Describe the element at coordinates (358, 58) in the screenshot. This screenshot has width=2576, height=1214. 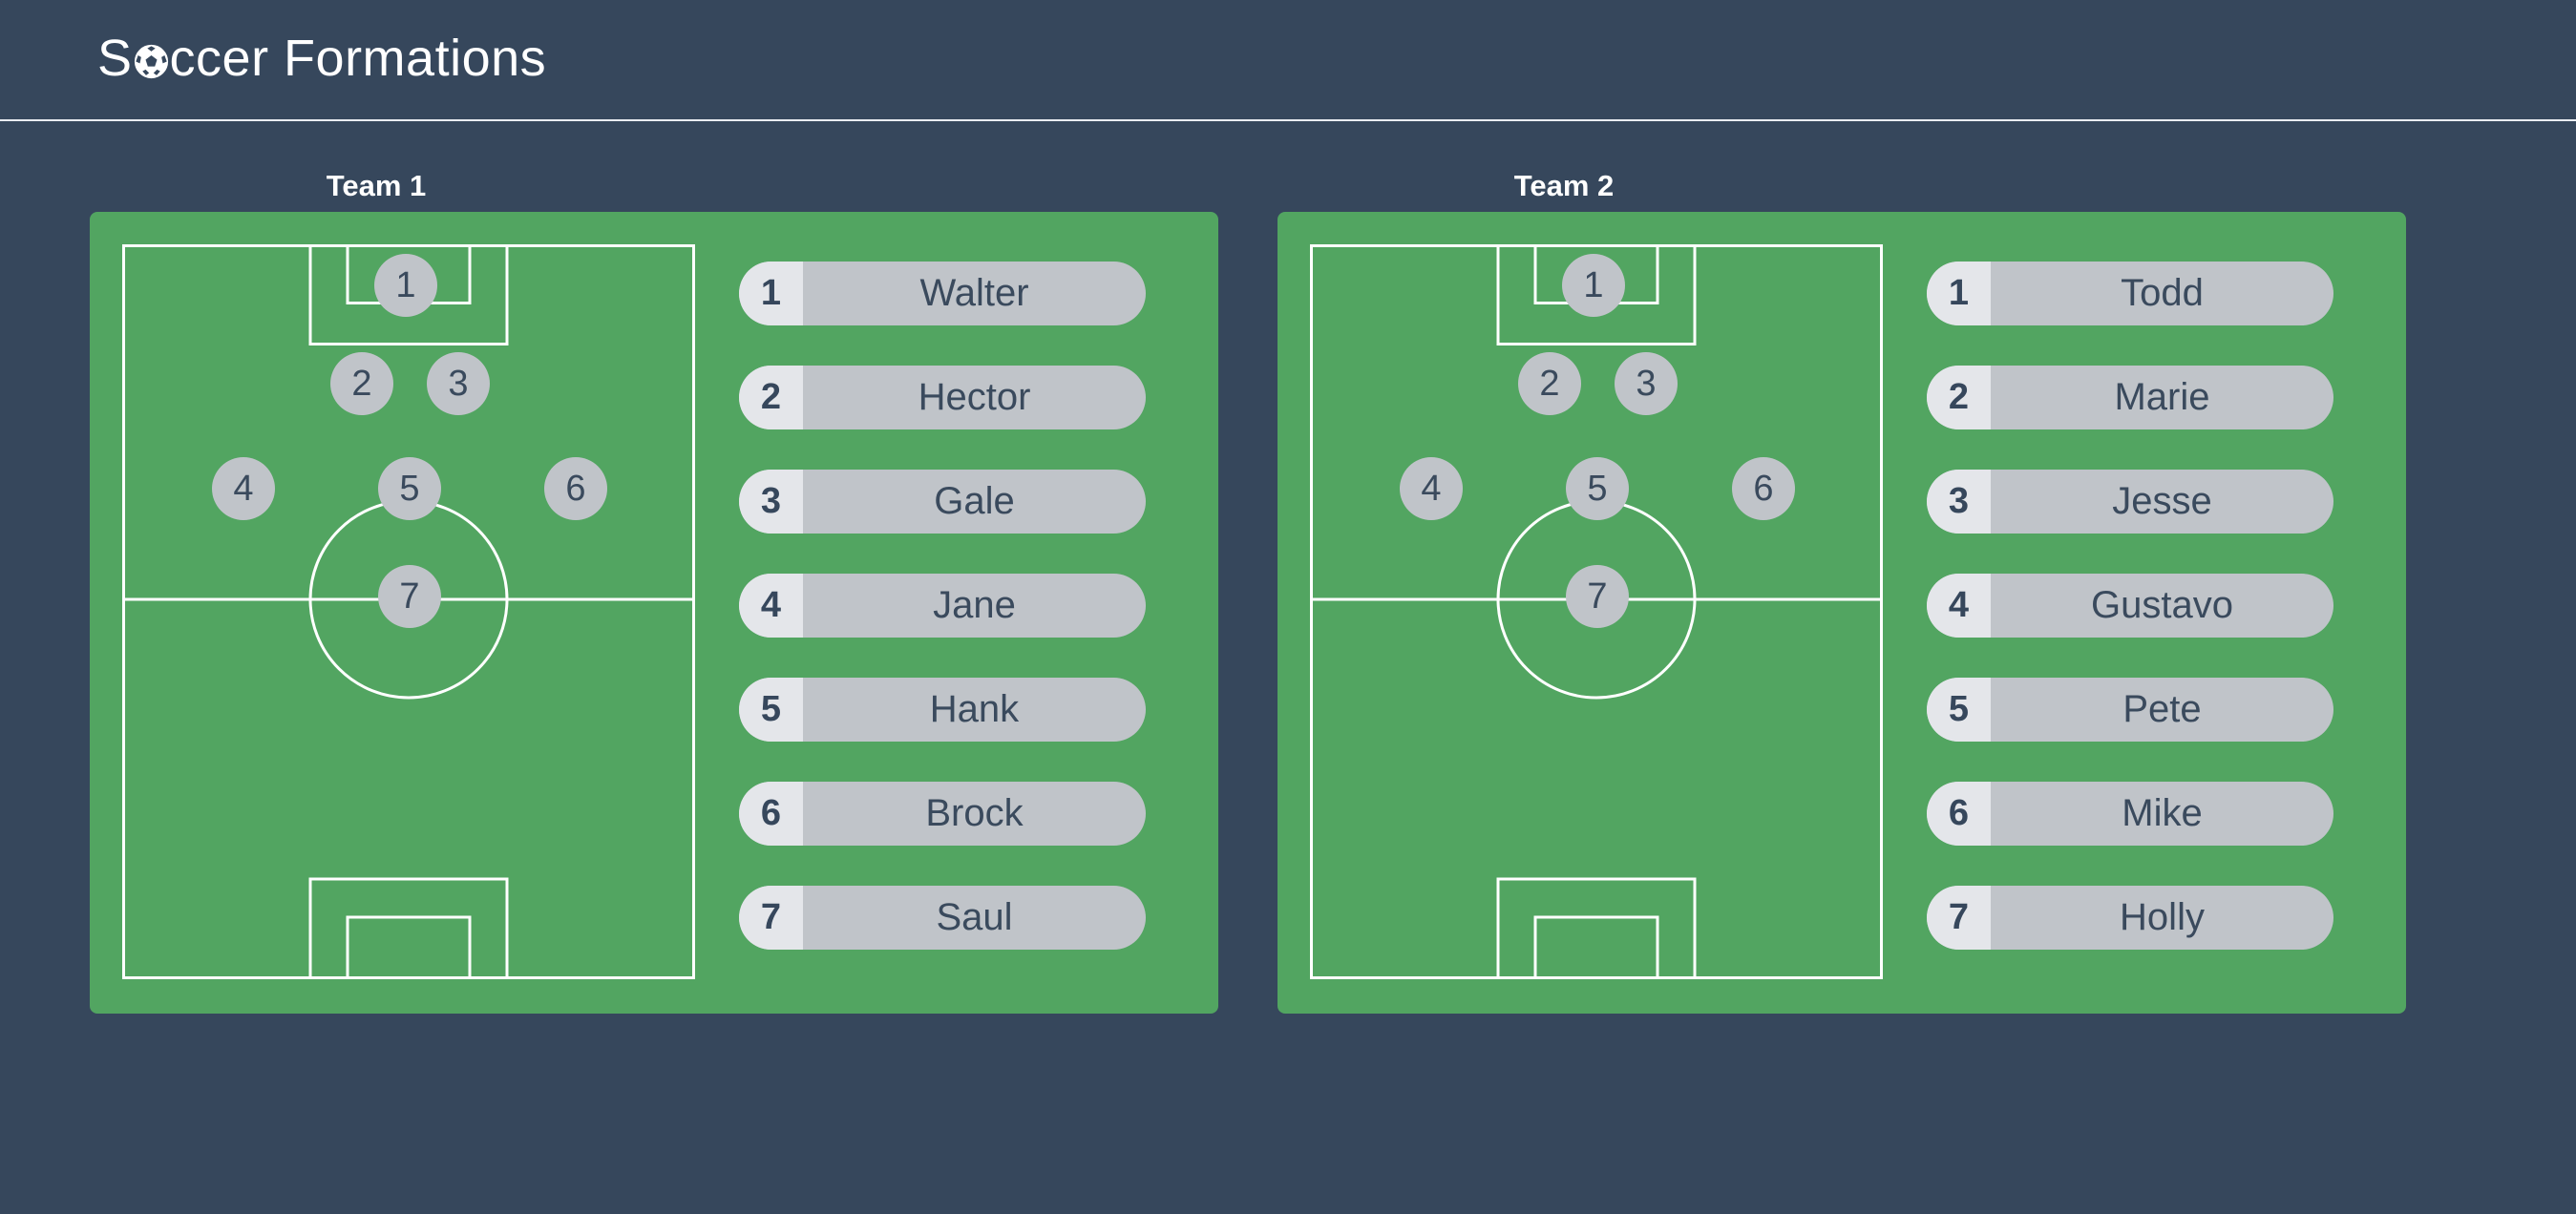
I see `app-title-suffix: ccer Formations` at that location.